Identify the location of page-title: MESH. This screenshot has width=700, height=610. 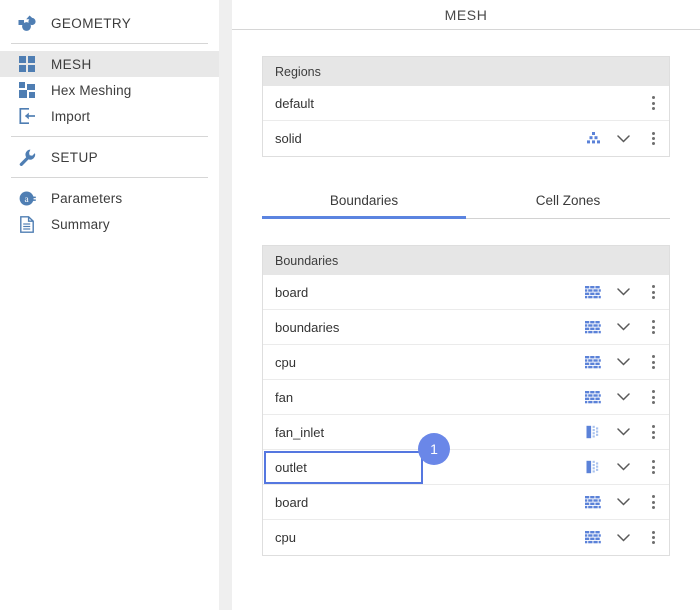
(466, 14).